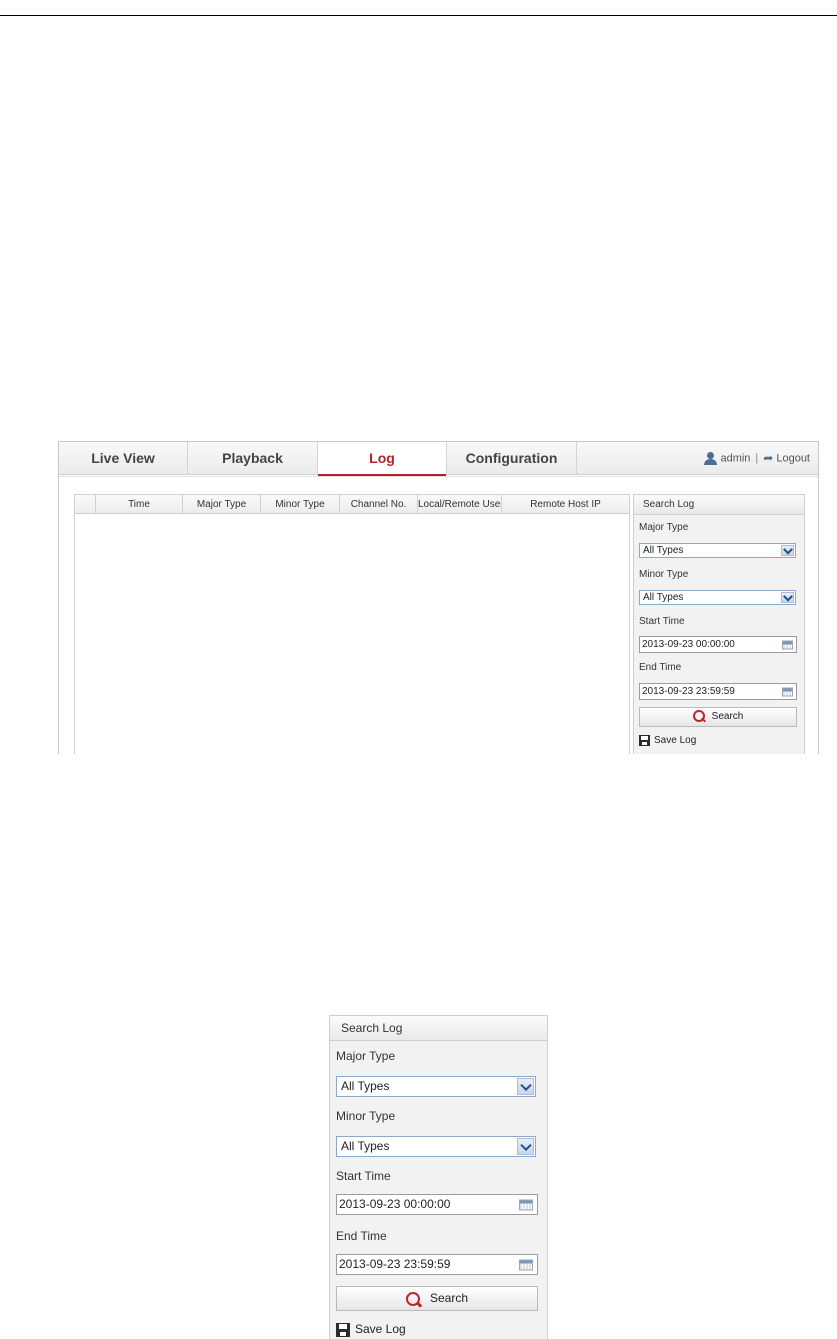  I want to click on user-area: admin | ➦ Logout, so click(757, 458).